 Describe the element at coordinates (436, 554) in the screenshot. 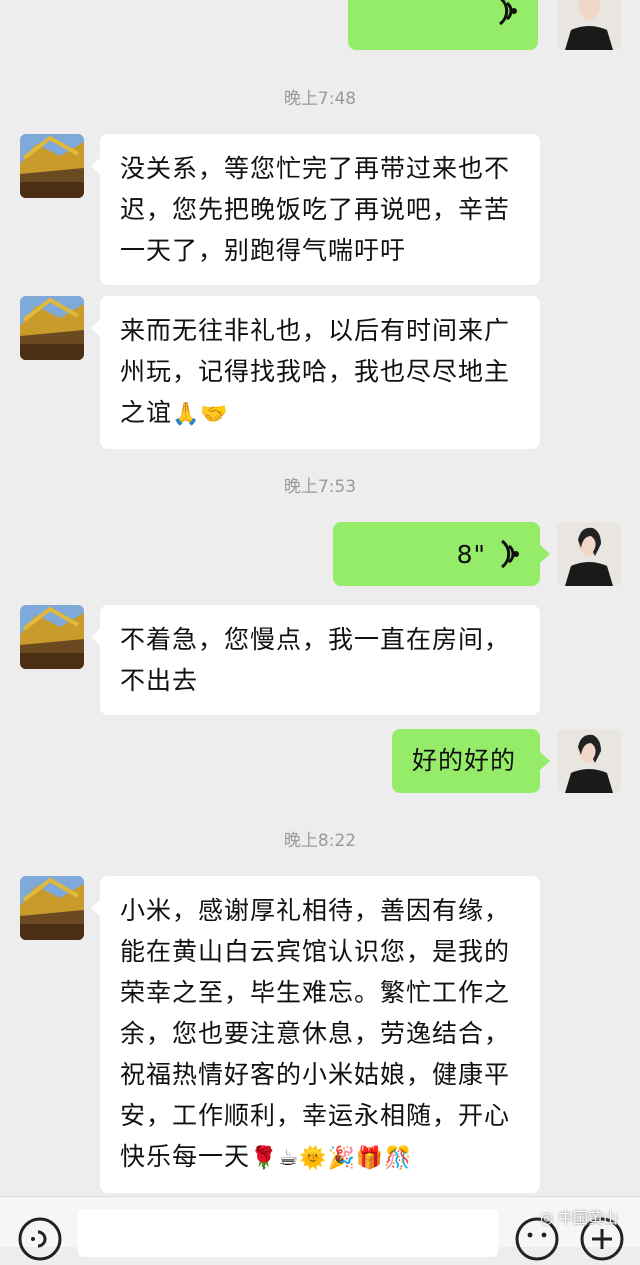

I see `voice-message-bubble: 8"` at that location.